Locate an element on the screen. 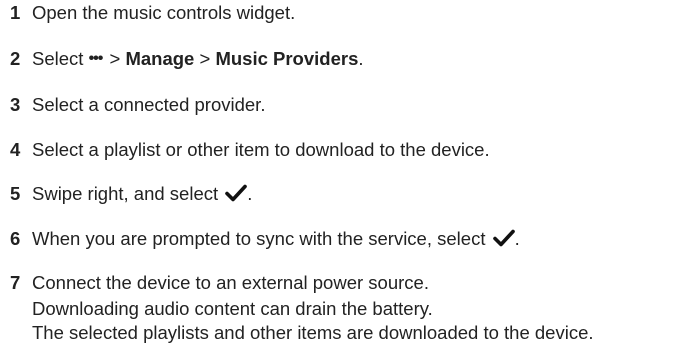 The height and width of the screenshot is (344, 690). step-text: Select ••• > Manage > Music Providers. is located at coordinates (198, 58).